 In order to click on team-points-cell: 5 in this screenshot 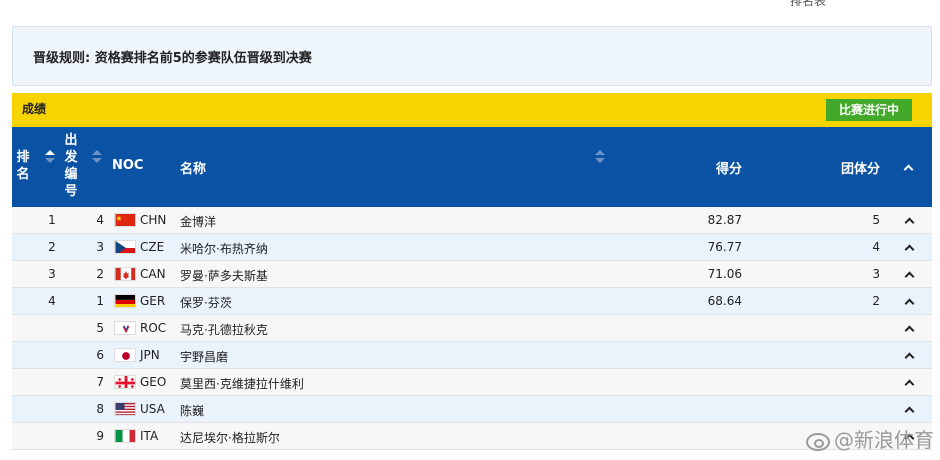, I will do `click(876, 220)`.